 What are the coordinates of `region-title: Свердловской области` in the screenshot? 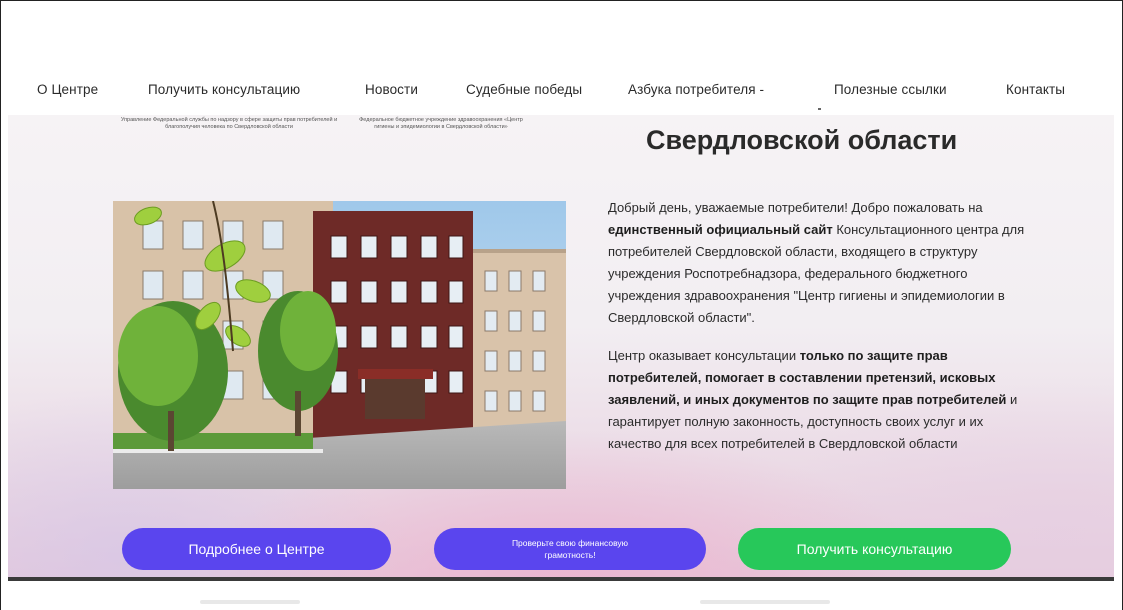 It's located at (802, 140).